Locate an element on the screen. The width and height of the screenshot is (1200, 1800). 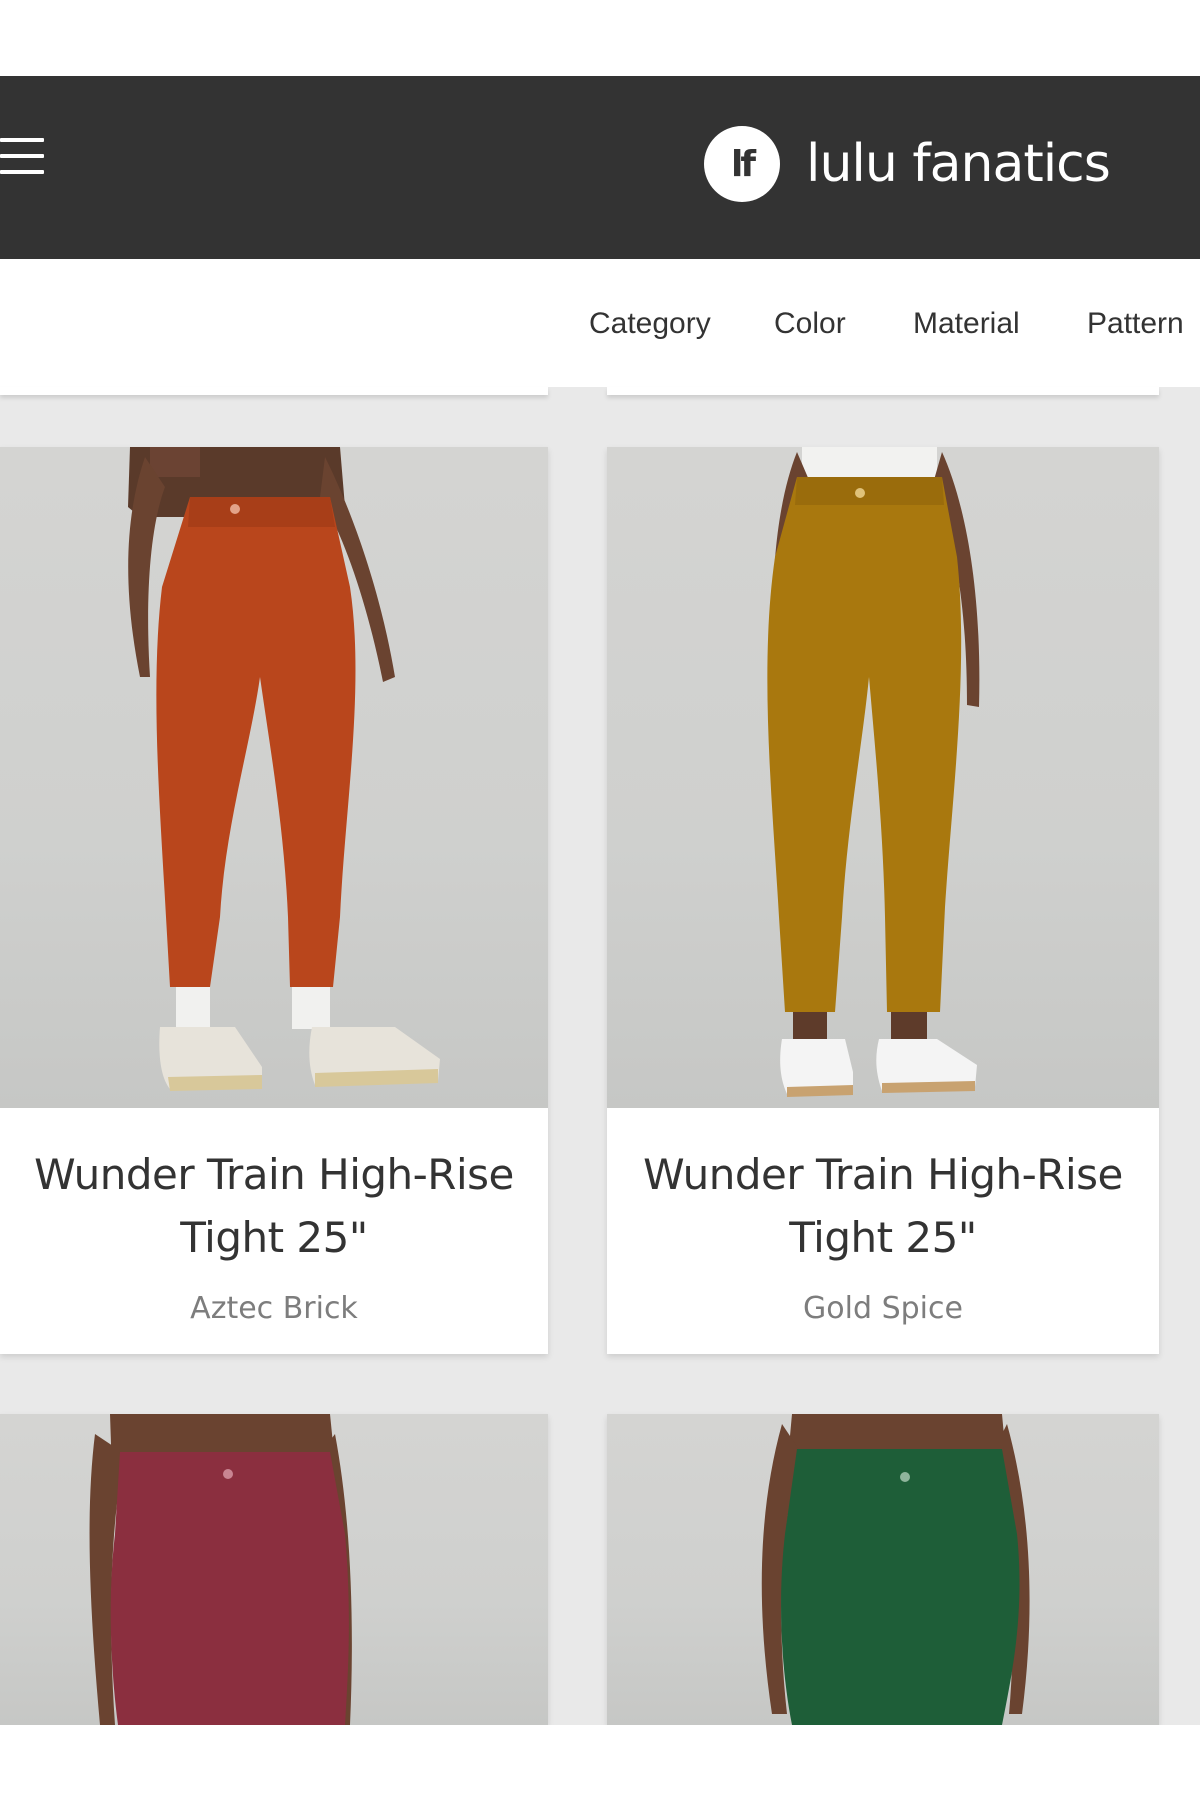
site-name: lulu fanatics is located at coordinates (958, 164).